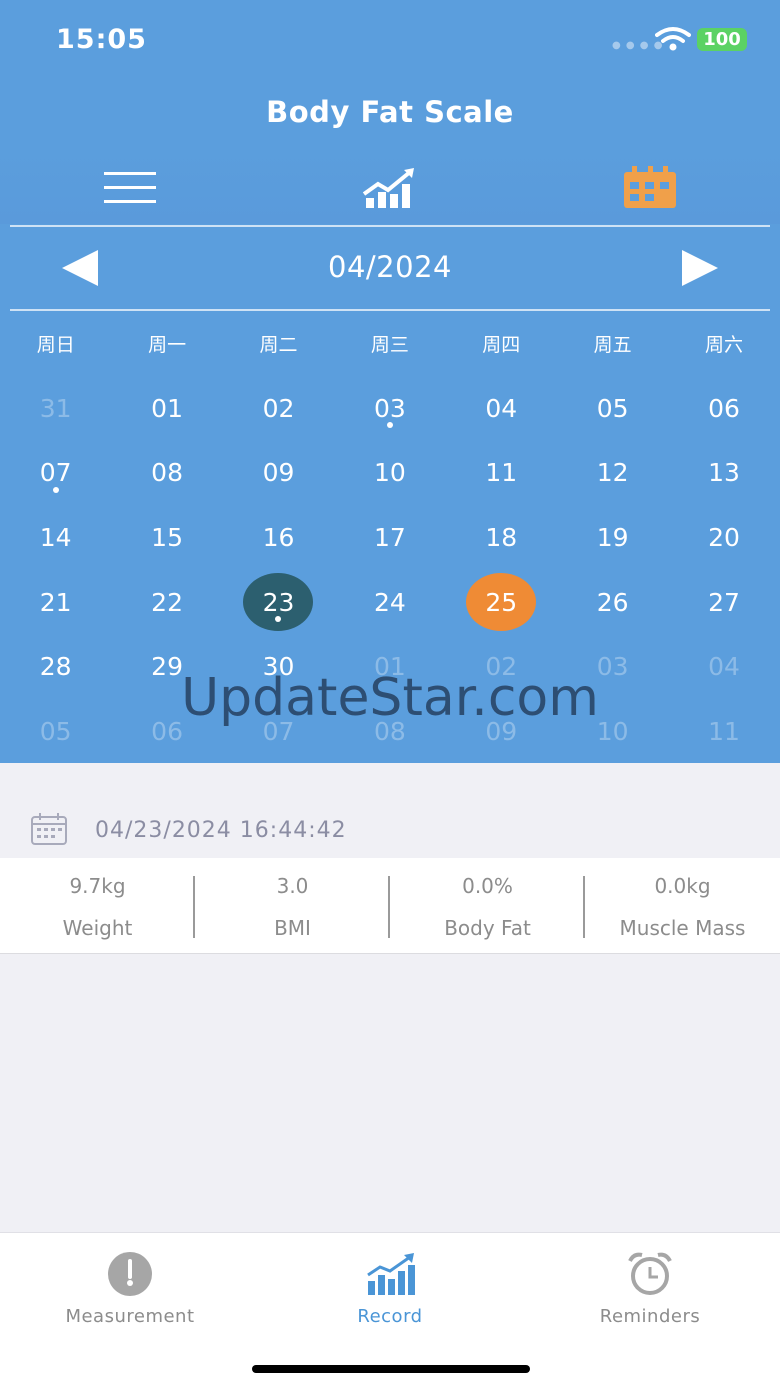 The image size is (780, 1387). I want to click on day-number: 20, so click(724, 537).